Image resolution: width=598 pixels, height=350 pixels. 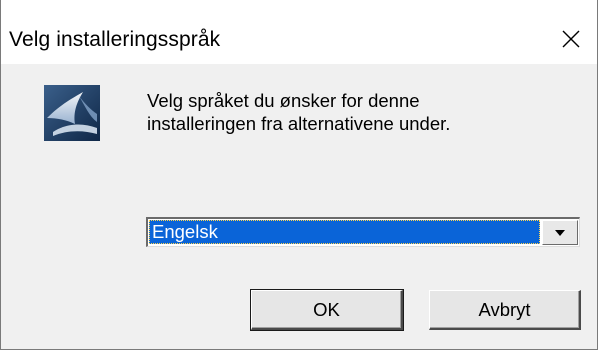 I want to click on cancel-button: Avbryt, so click(x=505, y=310).